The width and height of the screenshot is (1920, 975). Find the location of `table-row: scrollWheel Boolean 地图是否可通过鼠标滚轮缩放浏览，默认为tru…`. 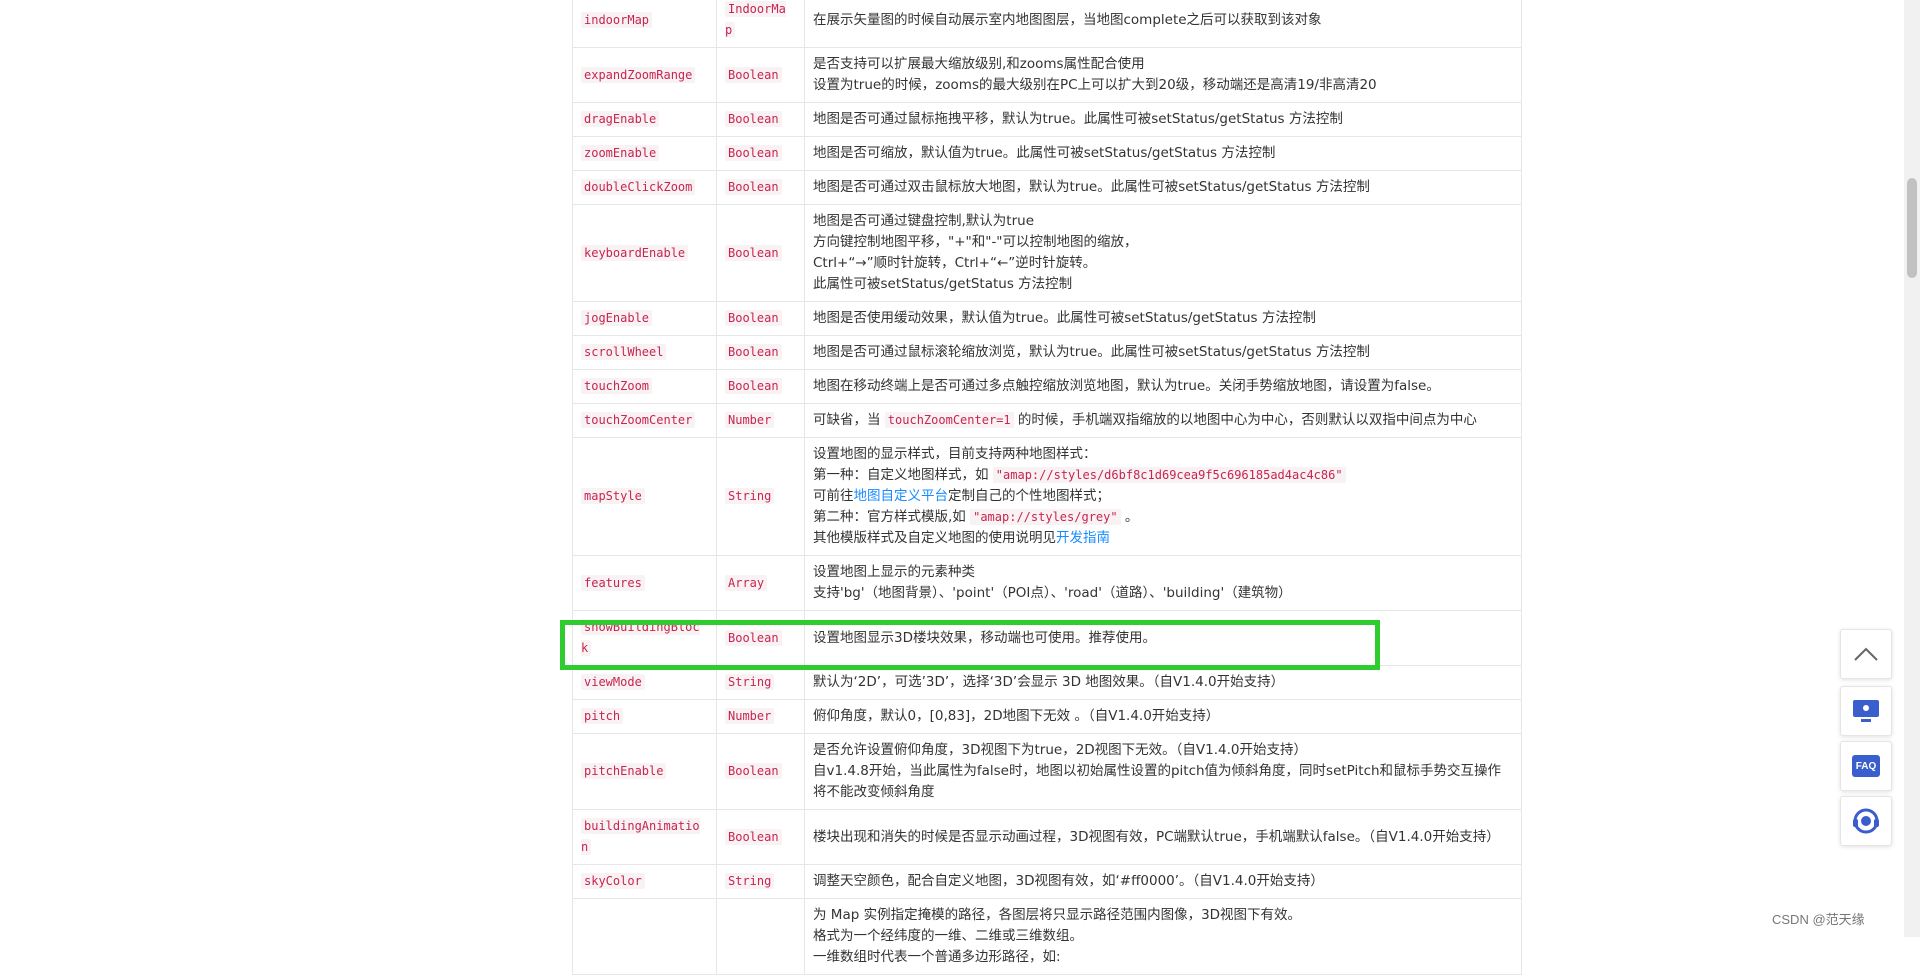

table-row: scrollWheel Boolean 地图是否可通过鼠标滚轮缩放浏览，默认为tru… is located at coordinates (1047, 352).